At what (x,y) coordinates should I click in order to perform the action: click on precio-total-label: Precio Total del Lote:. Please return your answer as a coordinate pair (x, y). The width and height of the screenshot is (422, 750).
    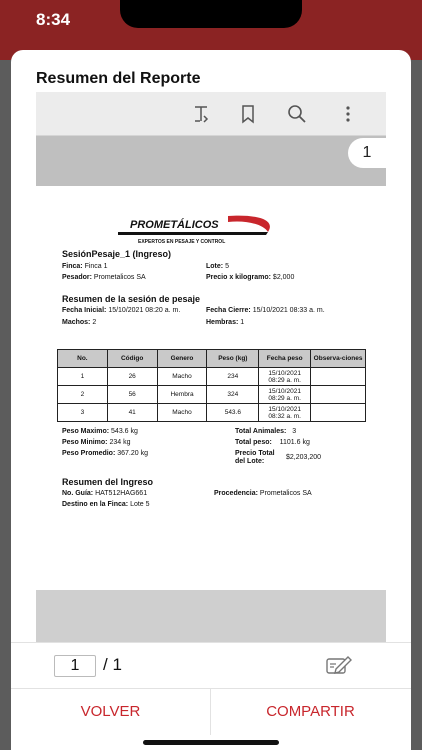
    Looking at the image, I should click on (255, 458).